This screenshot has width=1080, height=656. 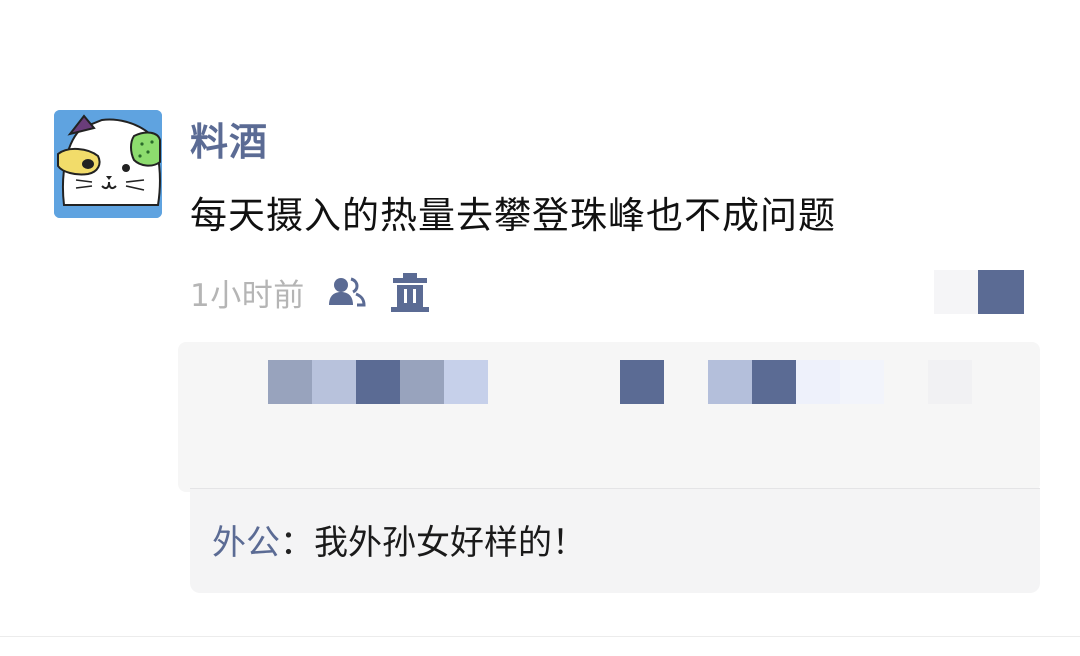 I want to click on cat-avatar-icon, so click(x=108, y=164).